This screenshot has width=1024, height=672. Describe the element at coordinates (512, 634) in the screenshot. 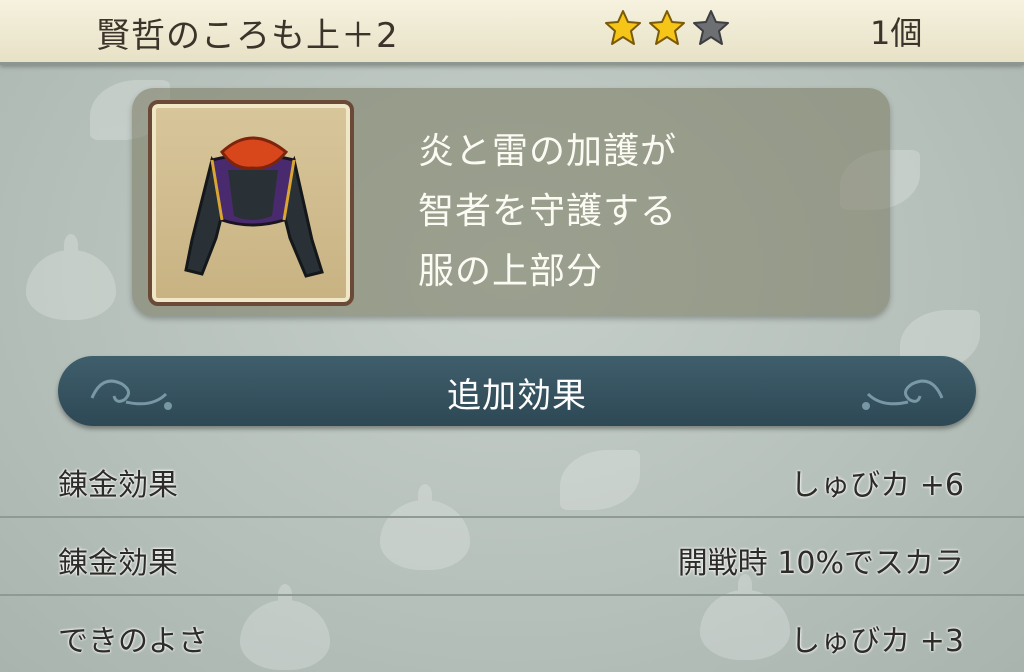

I see `effect-row: できのよさ しゅびカ +3` at that location.